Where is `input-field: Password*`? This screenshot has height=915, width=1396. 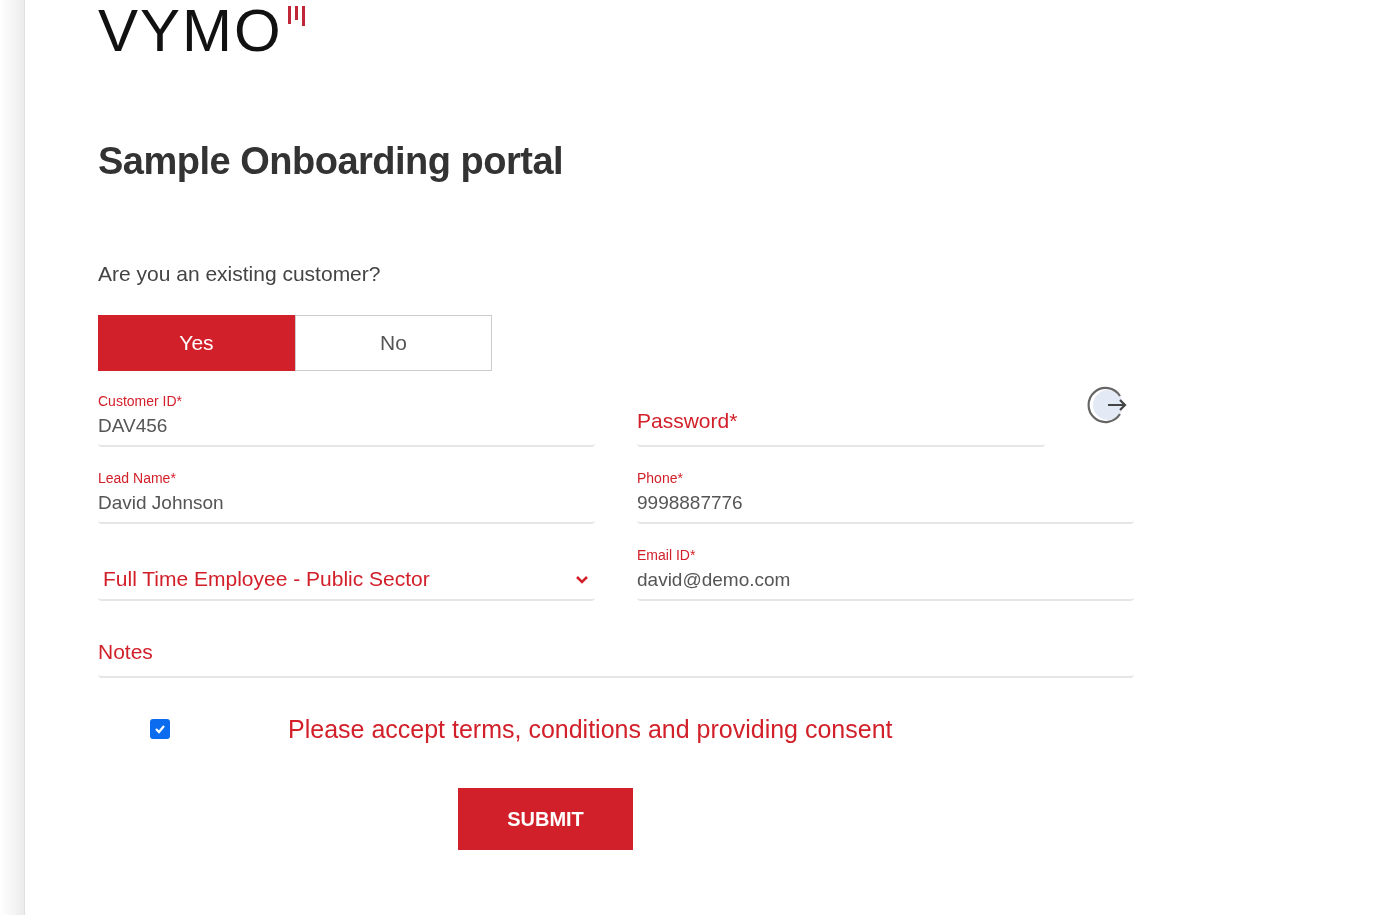
input-field: Password* is located at coordinates (841, 415).